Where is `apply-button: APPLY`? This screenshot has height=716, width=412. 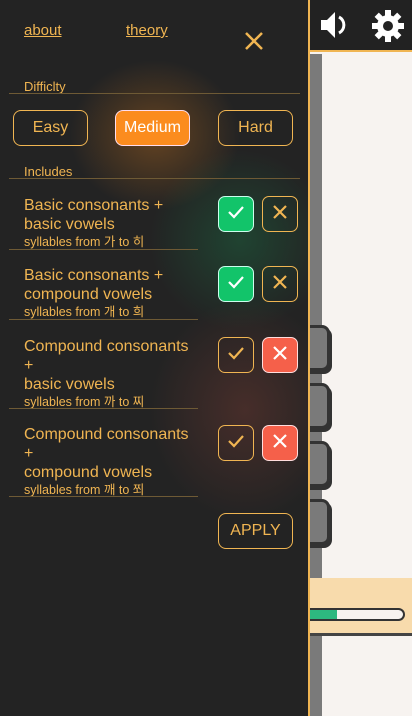 apply-button: APPLY is located at coordinates (255, 531).